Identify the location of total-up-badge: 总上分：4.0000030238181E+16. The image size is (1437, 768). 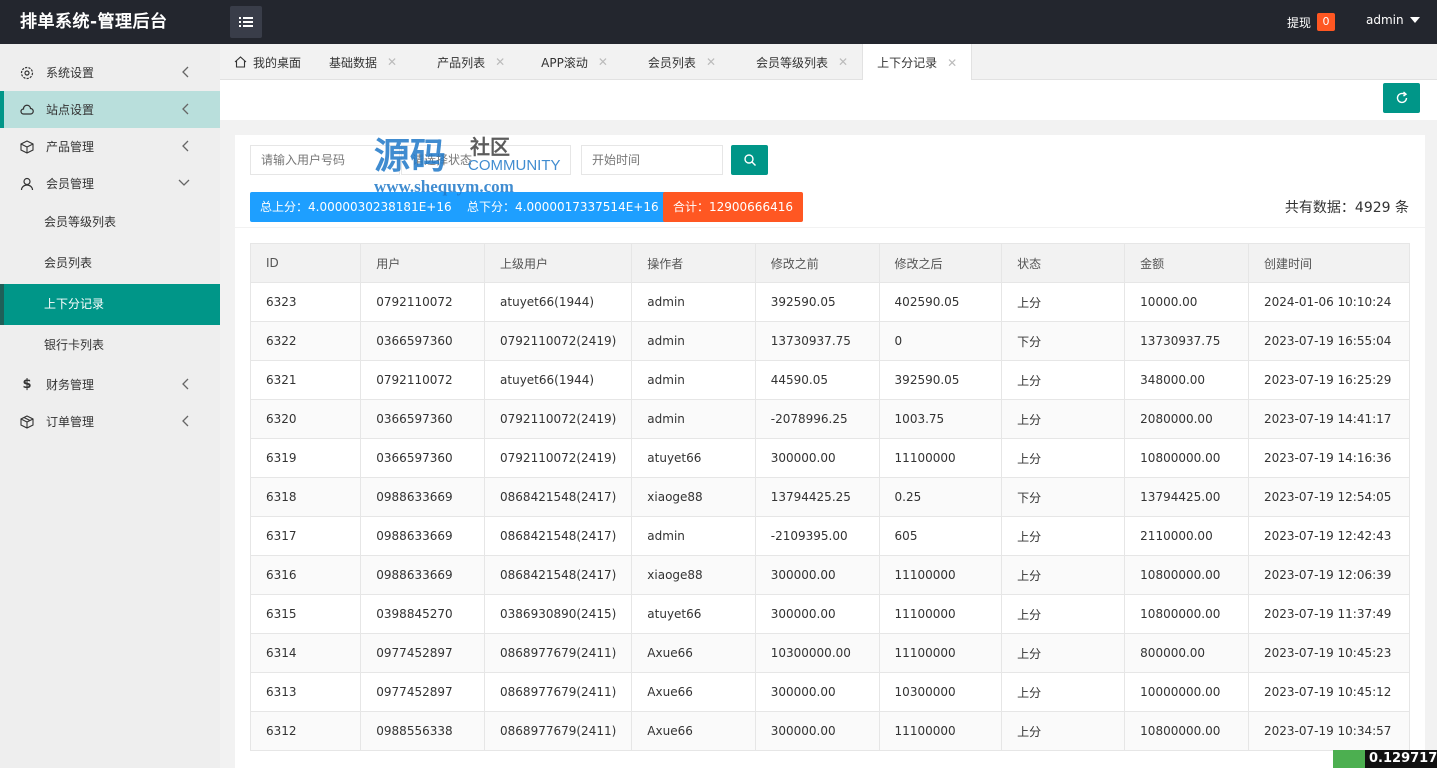
(356, 207).